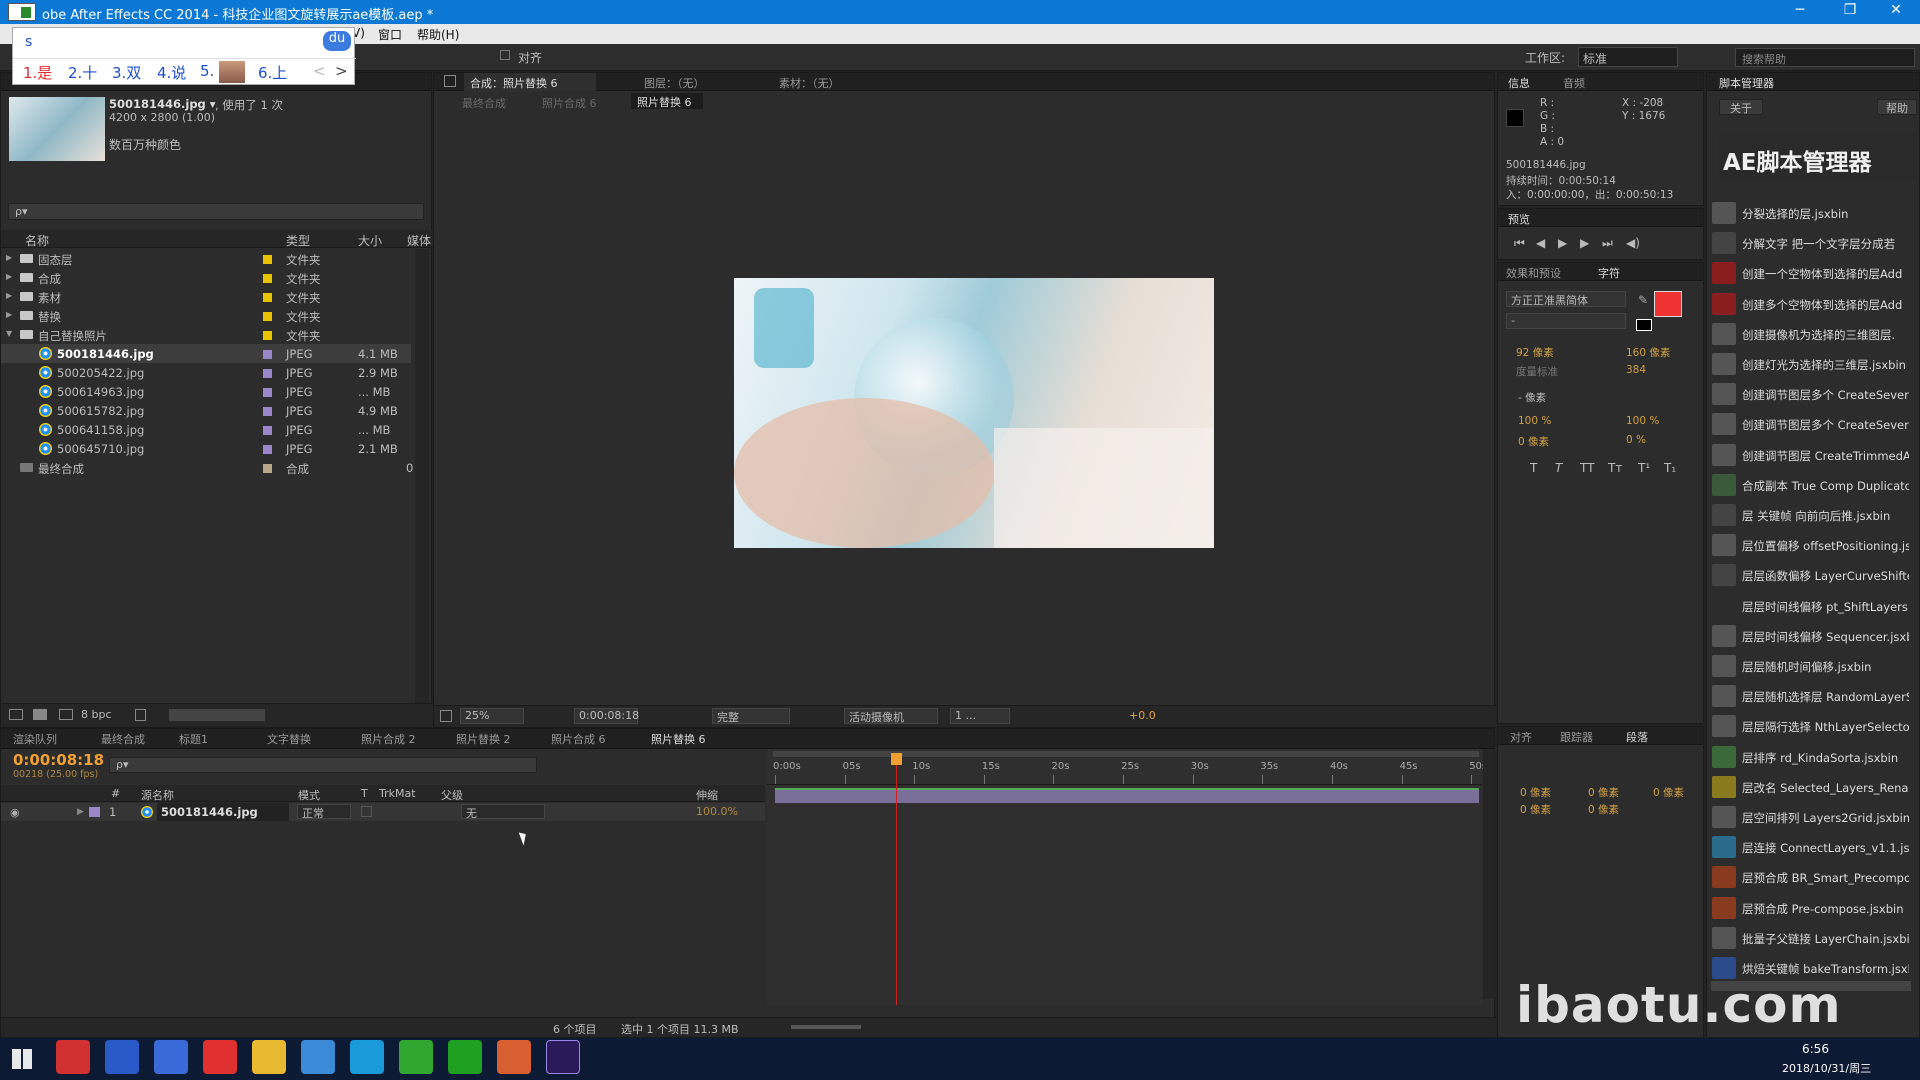 The height and width of the screenshot is (1080, 1920). What do you see at coordinates (1540, 243) in the screenshot?
I see `prev-frame-icon: ◀` at bounding box center [1540, 243].